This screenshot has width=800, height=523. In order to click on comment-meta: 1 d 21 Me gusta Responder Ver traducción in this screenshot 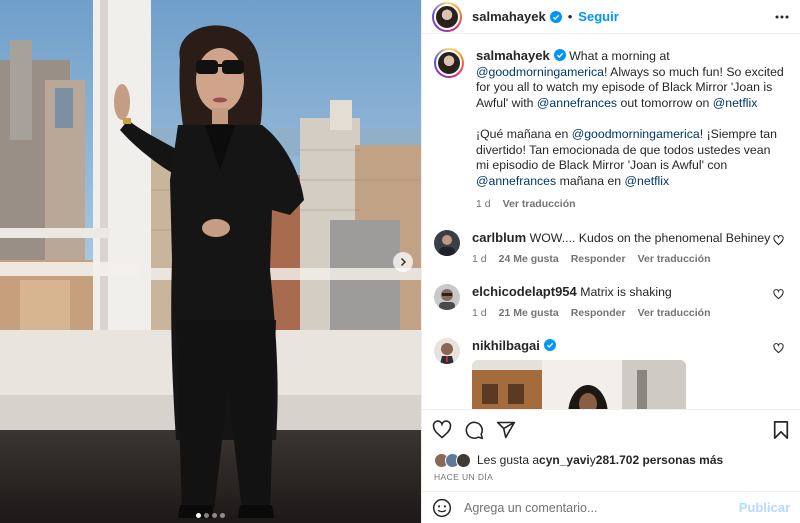, I will do `click(630, 313)`.